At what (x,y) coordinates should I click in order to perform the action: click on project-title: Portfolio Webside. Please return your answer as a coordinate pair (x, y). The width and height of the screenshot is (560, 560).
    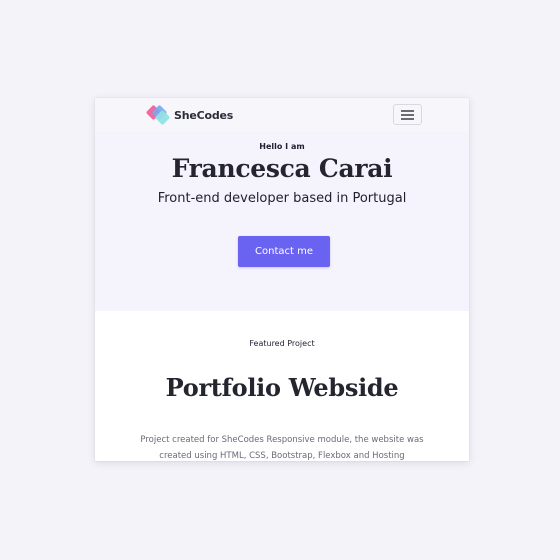
    Looking at the image, I should click on (282, 387).